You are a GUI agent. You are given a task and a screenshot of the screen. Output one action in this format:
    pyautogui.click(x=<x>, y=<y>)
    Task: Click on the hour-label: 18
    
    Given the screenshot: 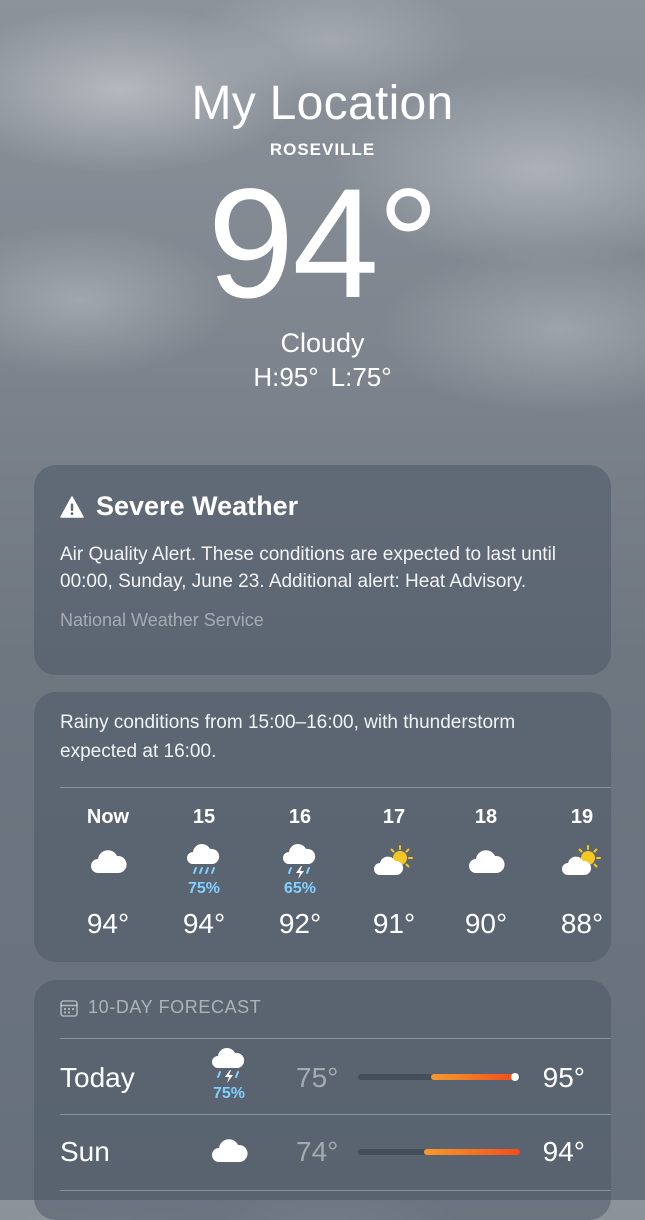 What is the action you would take?
    pyautogui.click(x=486, y=817)
    